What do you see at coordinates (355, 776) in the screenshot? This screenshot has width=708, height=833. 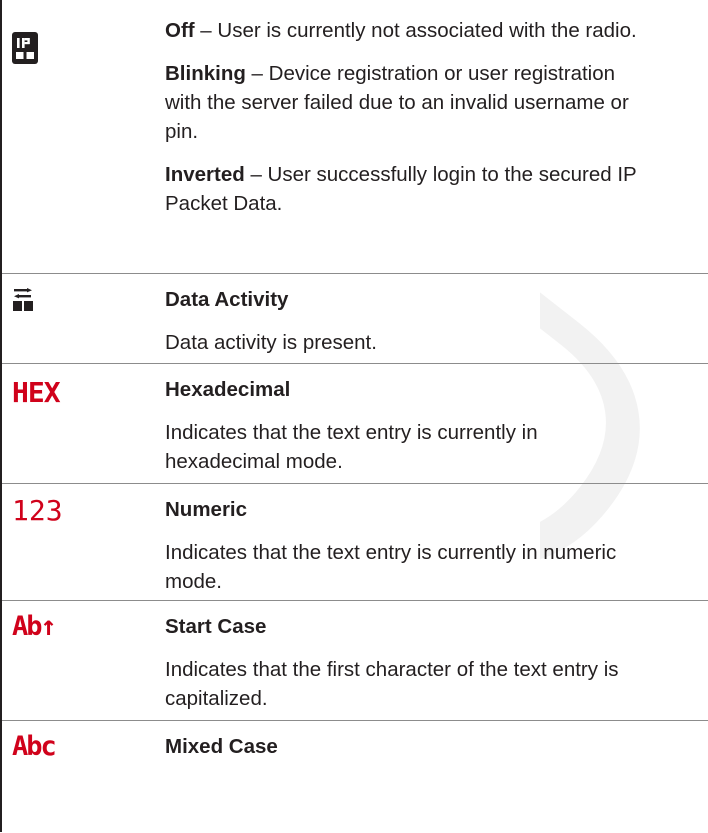 I see `table-row-mixed-case: Abc Mixed Case` at bounding box center [355, 776].